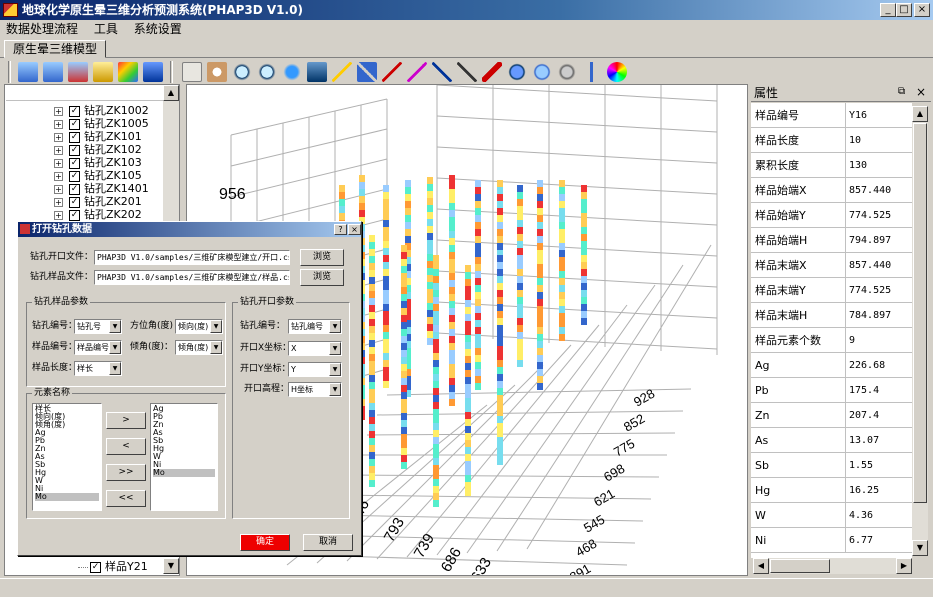 Image resolution: width=933 pixels, height=597 pixels. I want to click on props-scroll-down: ▼, so click(920, 548).